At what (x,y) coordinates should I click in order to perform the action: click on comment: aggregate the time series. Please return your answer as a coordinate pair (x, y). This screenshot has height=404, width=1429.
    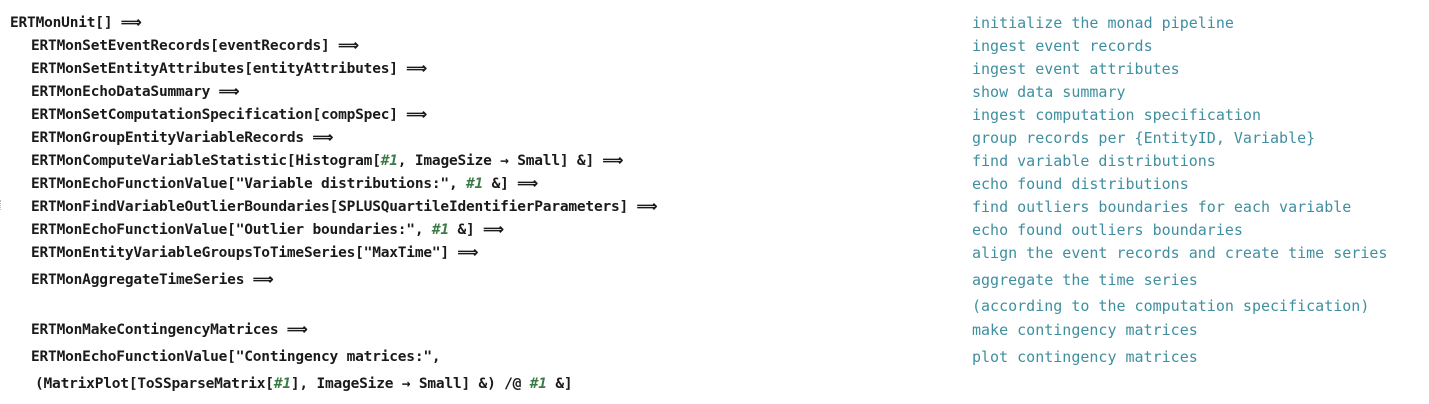
    Looking at the image, I should click on (1085, 280).